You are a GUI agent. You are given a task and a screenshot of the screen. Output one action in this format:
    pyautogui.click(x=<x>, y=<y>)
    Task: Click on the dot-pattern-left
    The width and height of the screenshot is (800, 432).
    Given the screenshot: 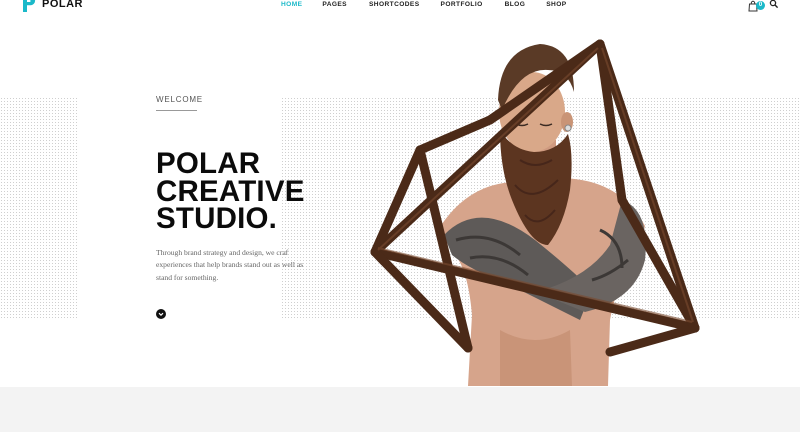 What is the action you would take?
    pyautogui.click(x=39, y=208)
    